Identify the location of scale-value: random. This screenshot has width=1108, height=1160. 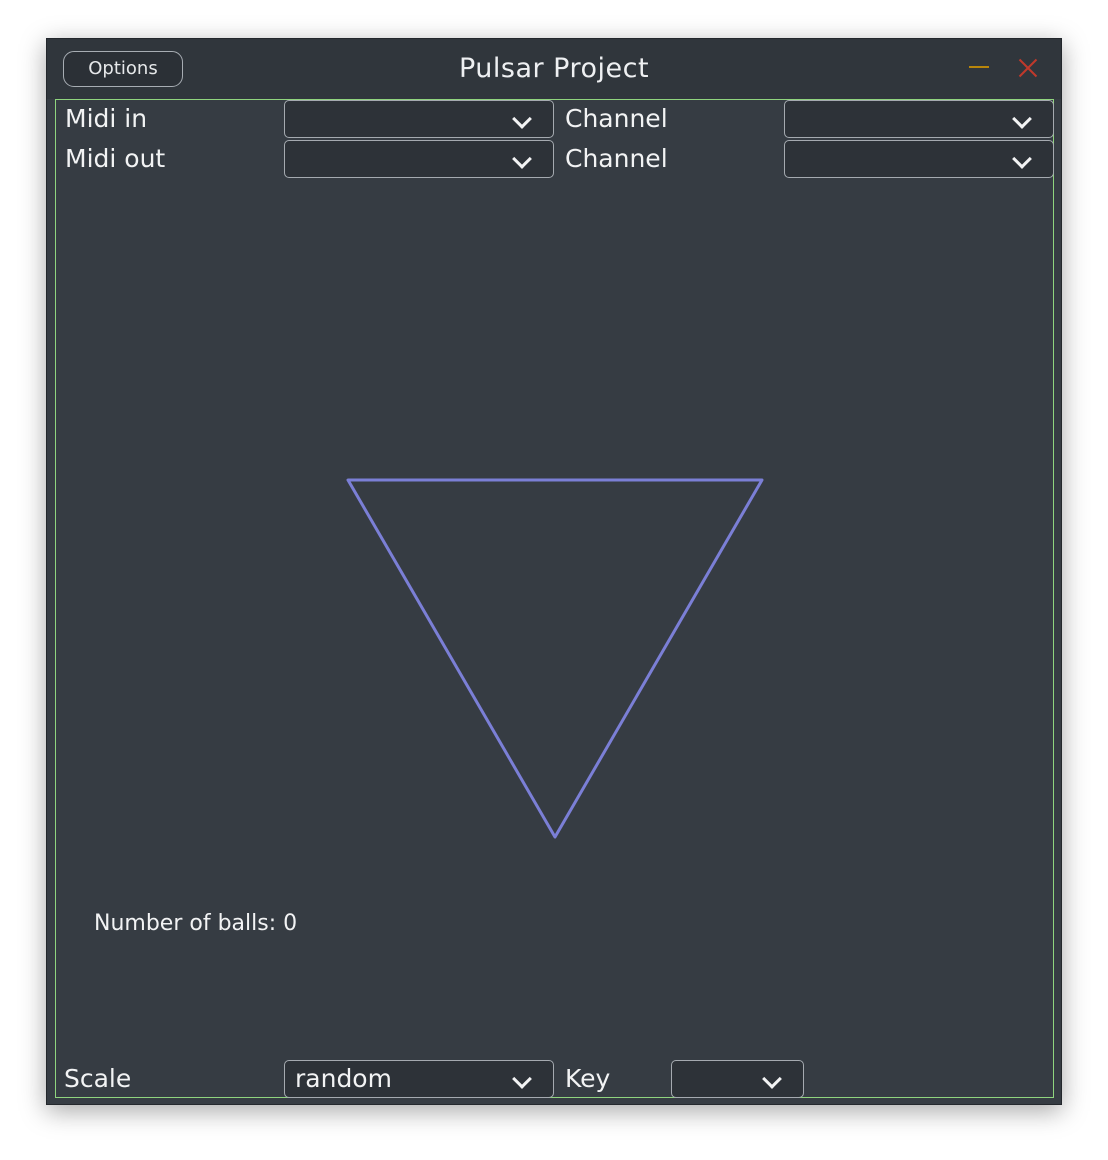
(343, 1078).